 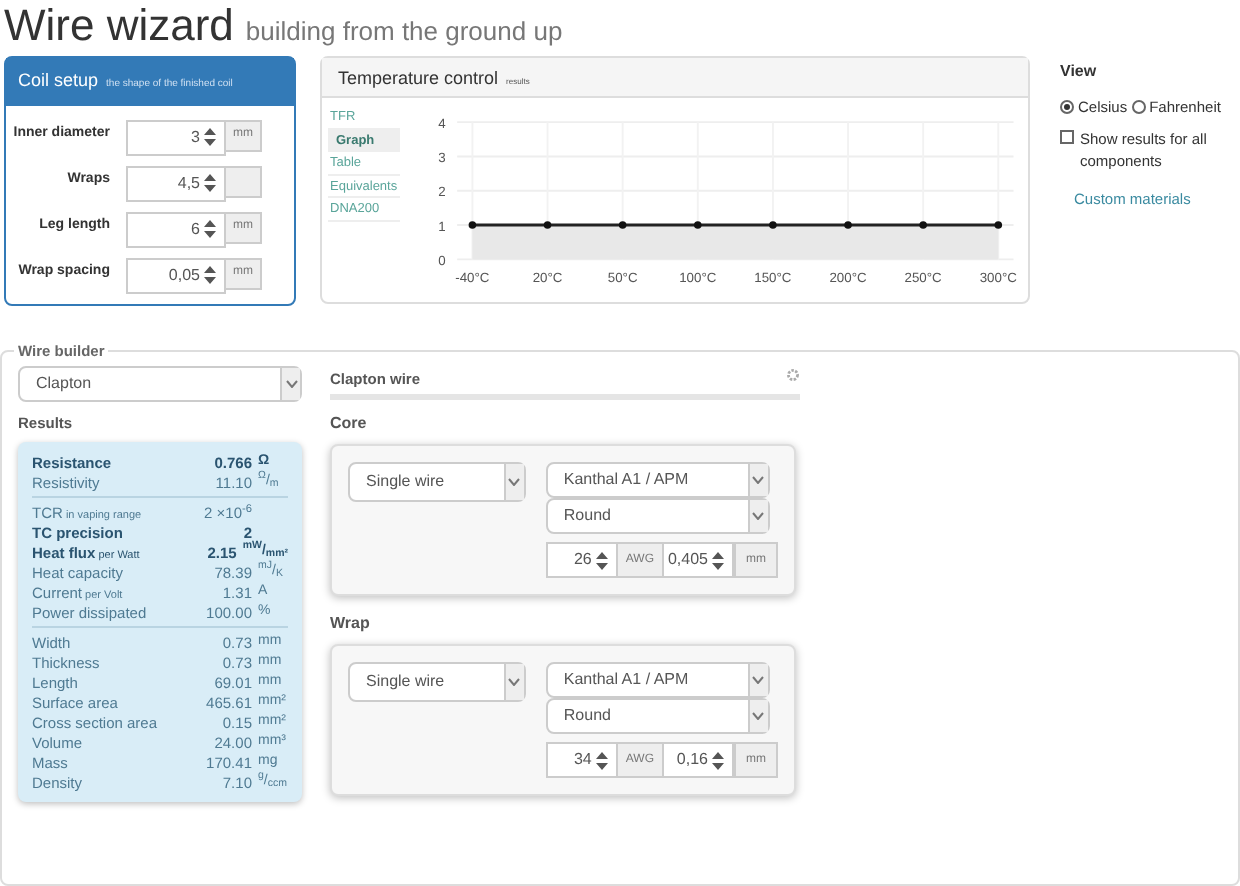 I want to click on number-field: 6, so click(x=176, y=229).